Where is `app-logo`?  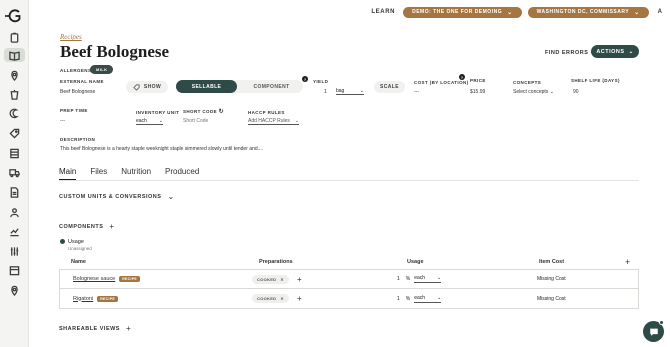 app-logo is located at coordinates (14, 16).